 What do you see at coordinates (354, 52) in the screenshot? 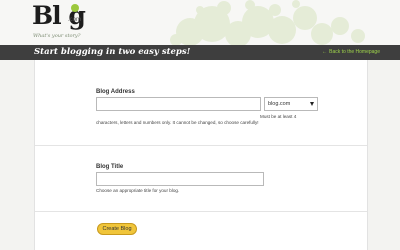
I see `back-link-label: Back to the Homepage` at bounding box center [354, 52].